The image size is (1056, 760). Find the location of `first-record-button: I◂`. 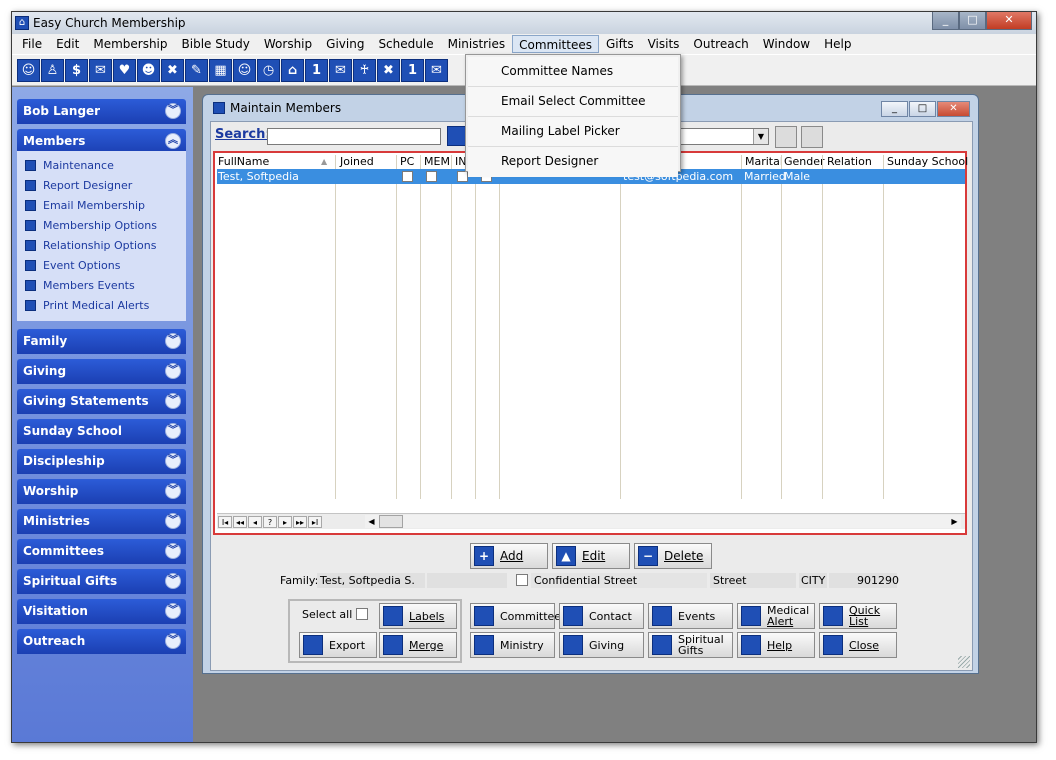

first-record-button: I◂ is located at coordinates (225, 521).